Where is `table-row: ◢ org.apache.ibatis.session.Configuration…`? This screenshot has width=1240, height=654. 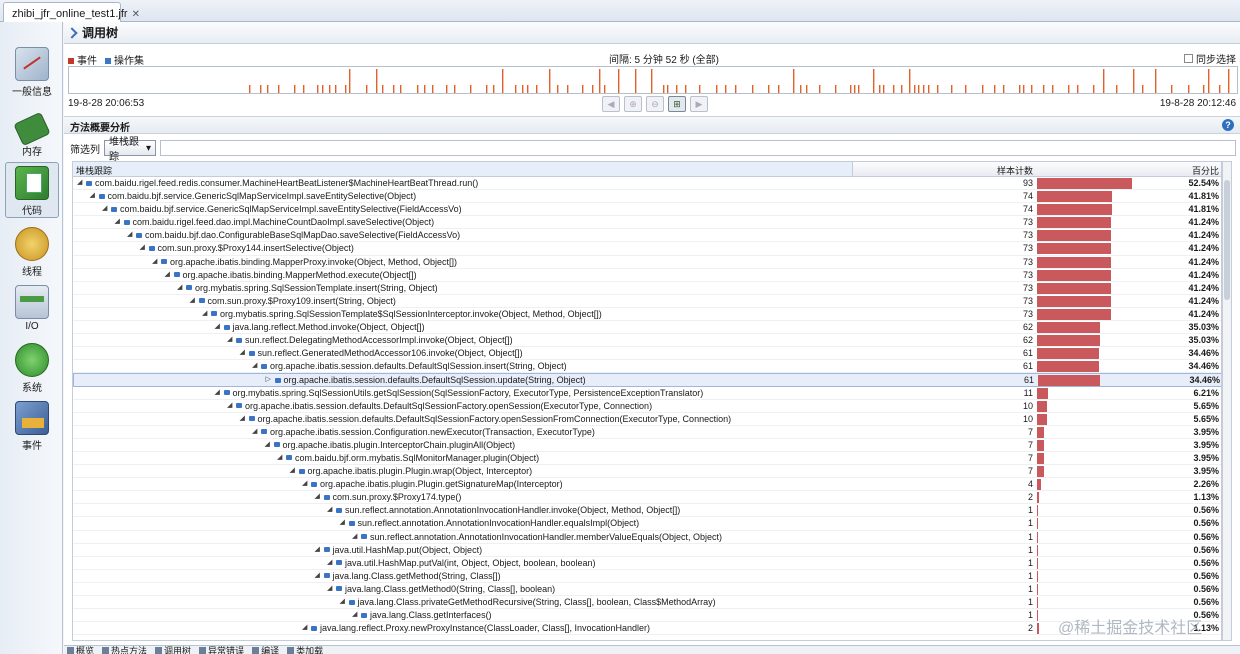
table-row: ◢ org.apache.ibatis.session.Configuration… is located at coordinates (647, 432).